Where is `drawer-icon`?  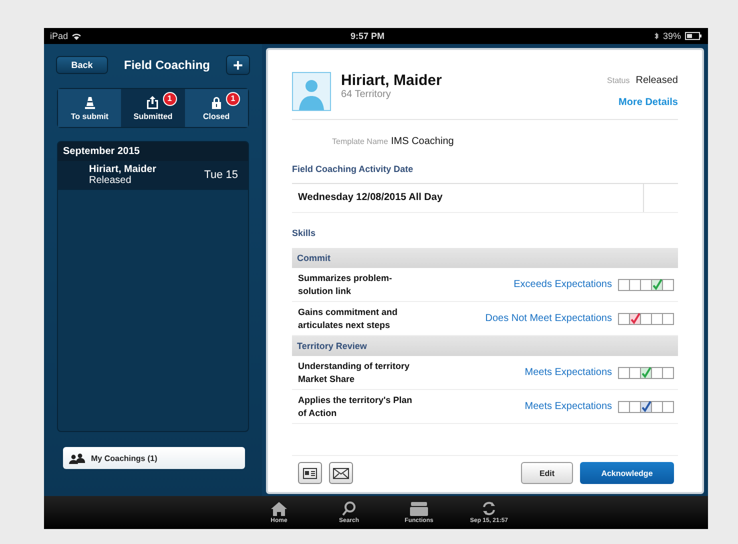
drawer-icon is located at coordinates (419, 509).